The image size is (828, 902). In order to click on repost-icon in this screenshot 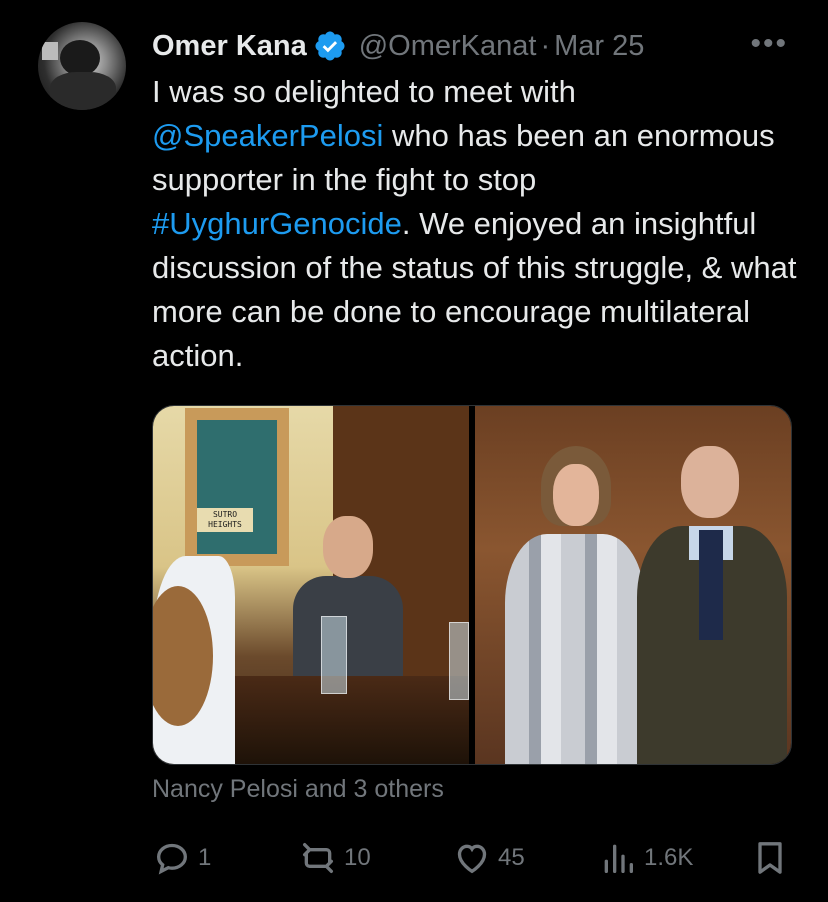, I will do `click(318, 858)`.